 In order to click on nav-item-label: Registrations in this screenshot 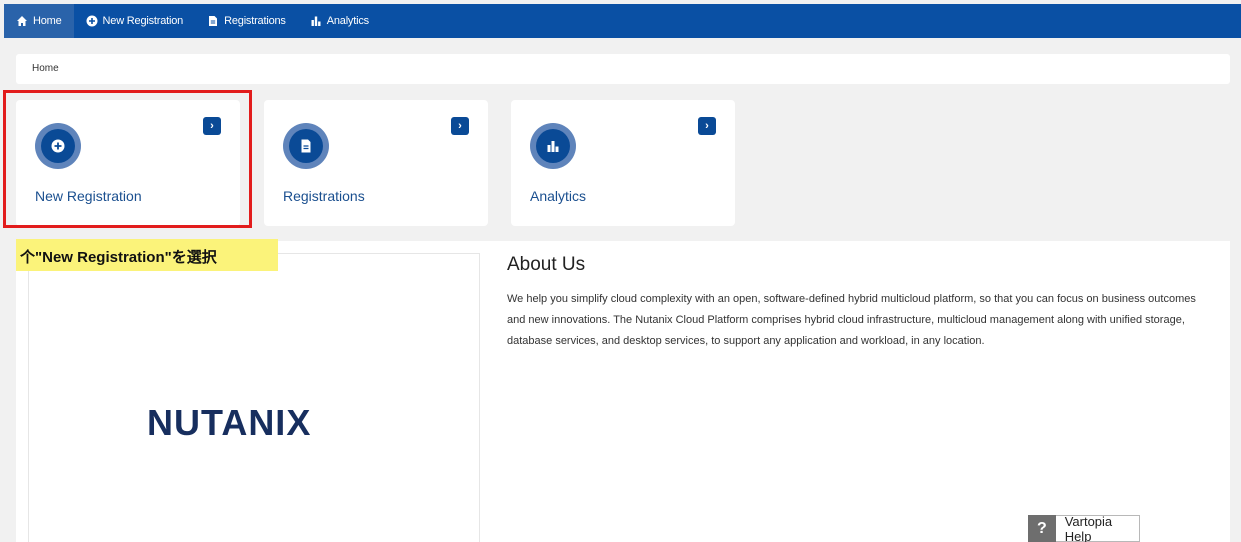, I will do `click(255, 21)`.